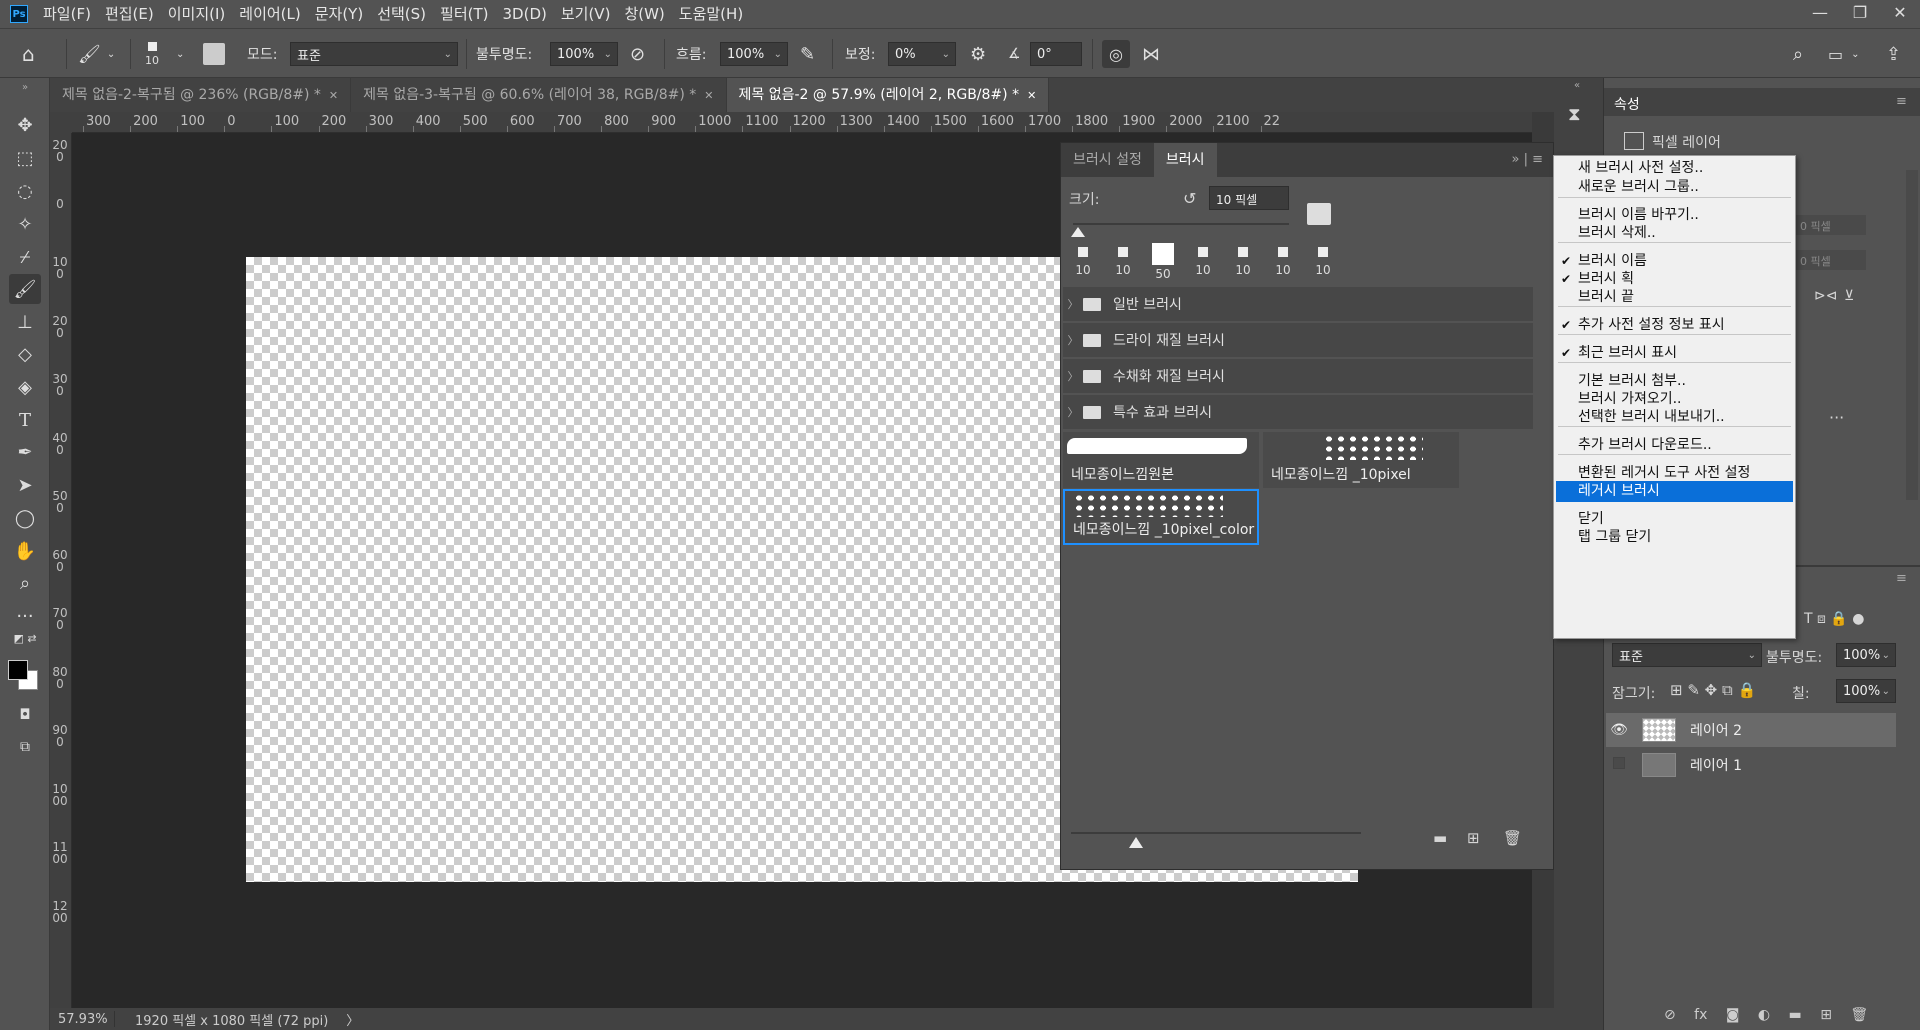 The width and height of the screenshot is (1920, 1030). What do you see at coordinates (888, 95) in the screenshot?
I see `doc-tab-active: 제목 없음-2 @ 57.9% (레이어 2, RGB/8#) * ✕` at bounding box center [888, 95].